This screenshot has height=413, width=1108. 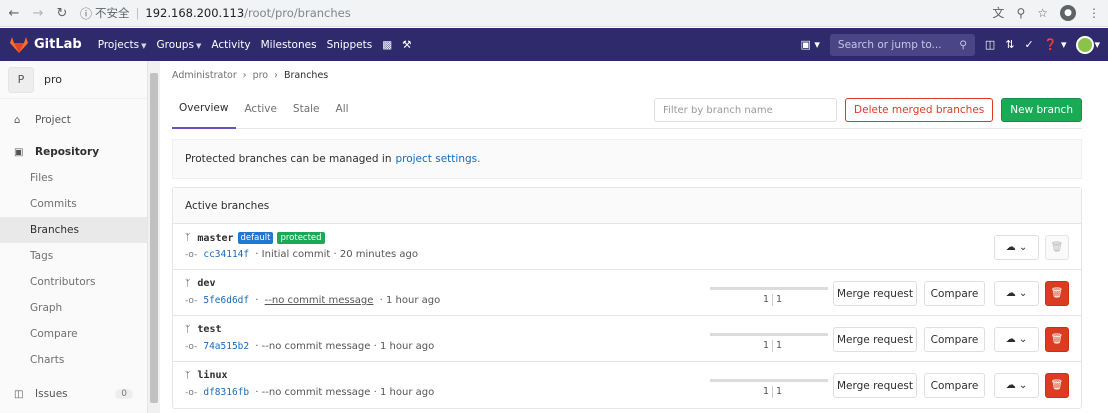 I want to click on default-badge: default, so click(x=255, y=238).